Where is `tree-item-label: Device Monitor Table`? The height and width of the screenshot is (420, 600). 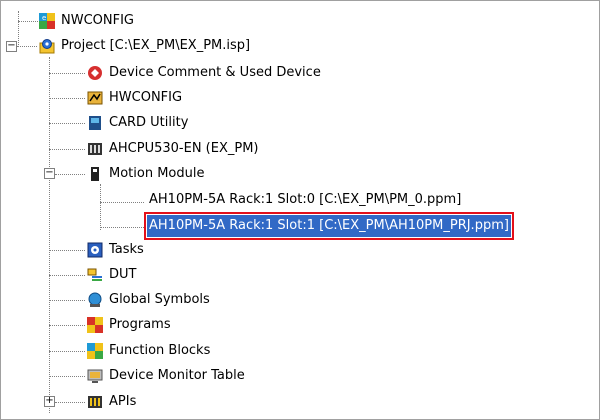 tree-item-label: Device Monitor Table is located at coordinates (177, 375).